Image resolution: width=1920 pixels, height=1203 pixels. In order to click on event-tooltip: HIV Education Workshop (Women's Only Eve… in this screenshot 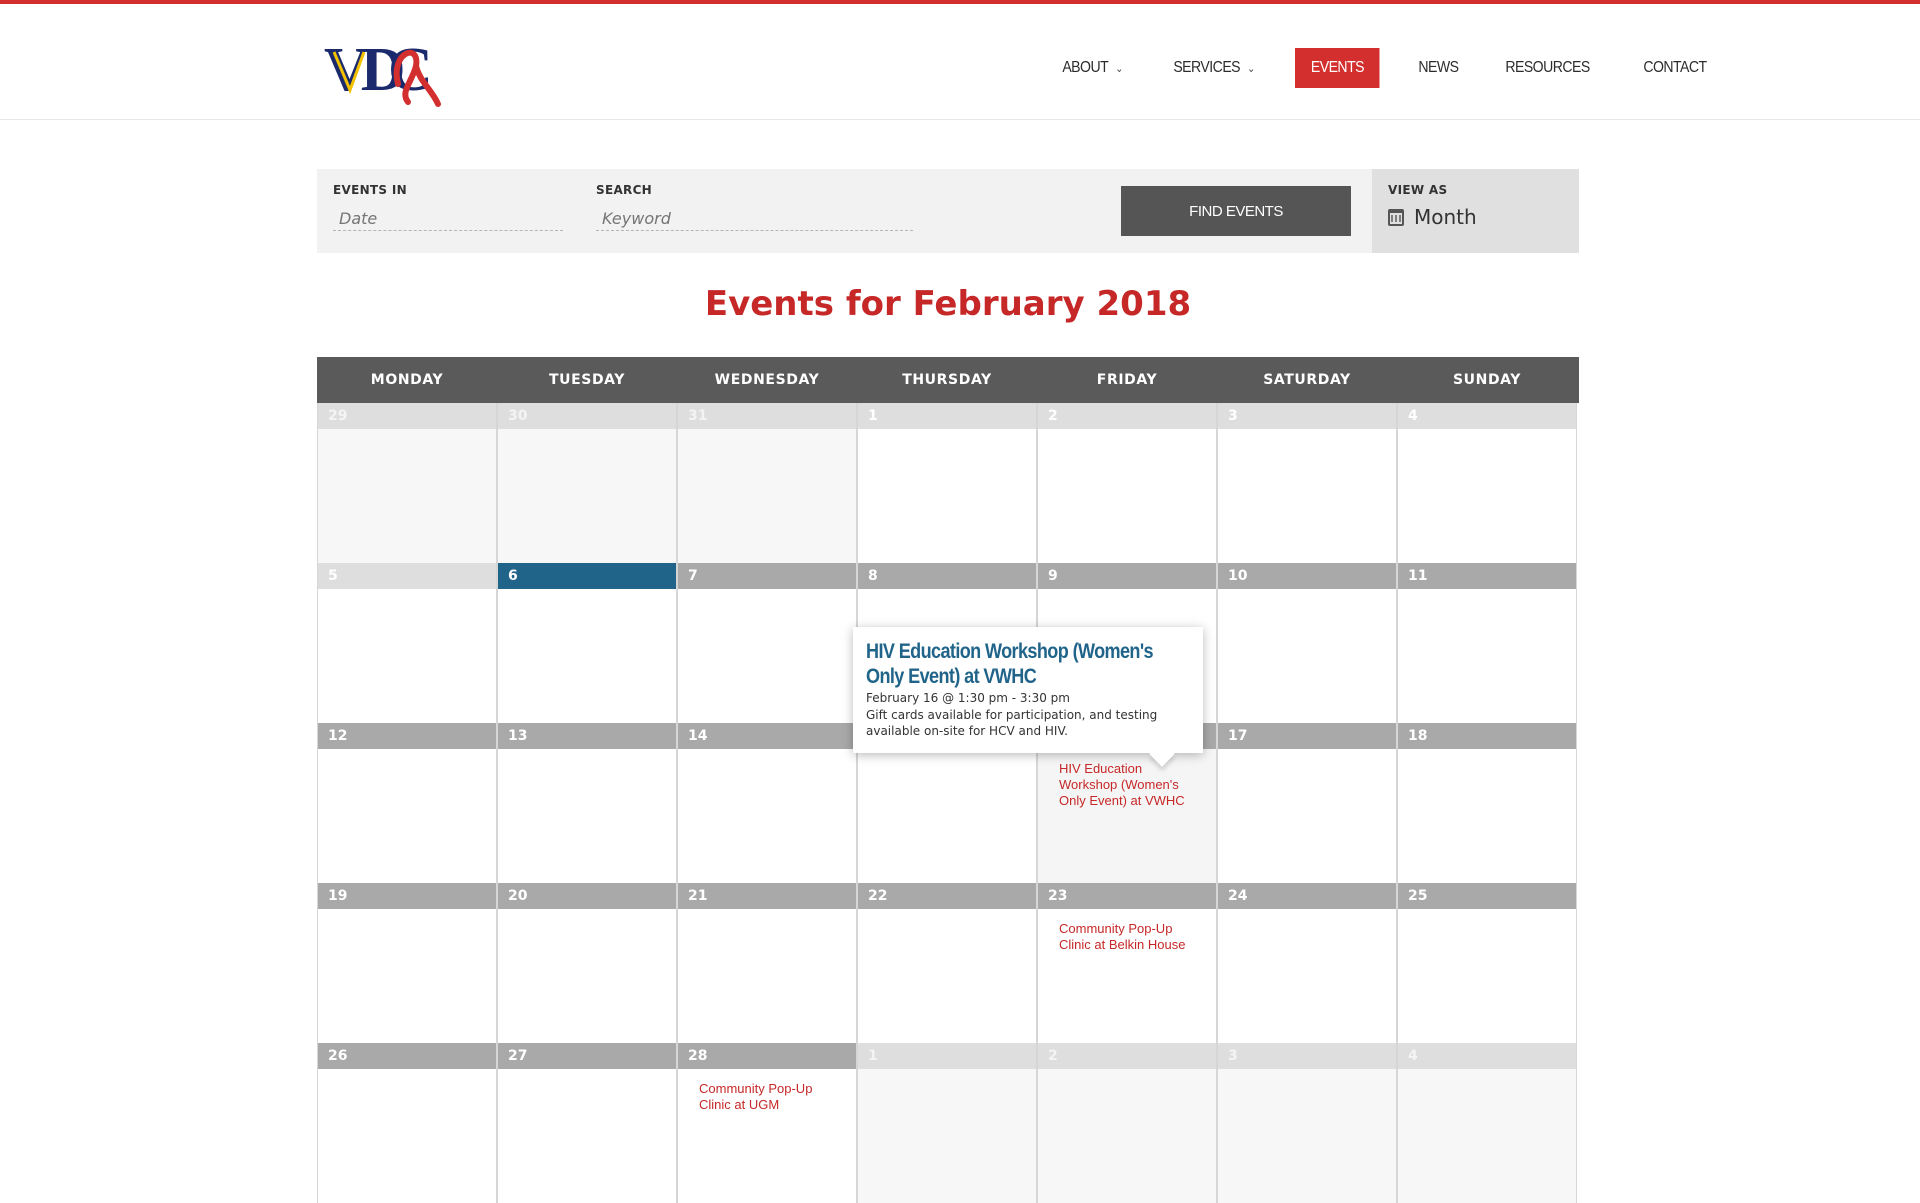, I will do `click(1028, 690)`.